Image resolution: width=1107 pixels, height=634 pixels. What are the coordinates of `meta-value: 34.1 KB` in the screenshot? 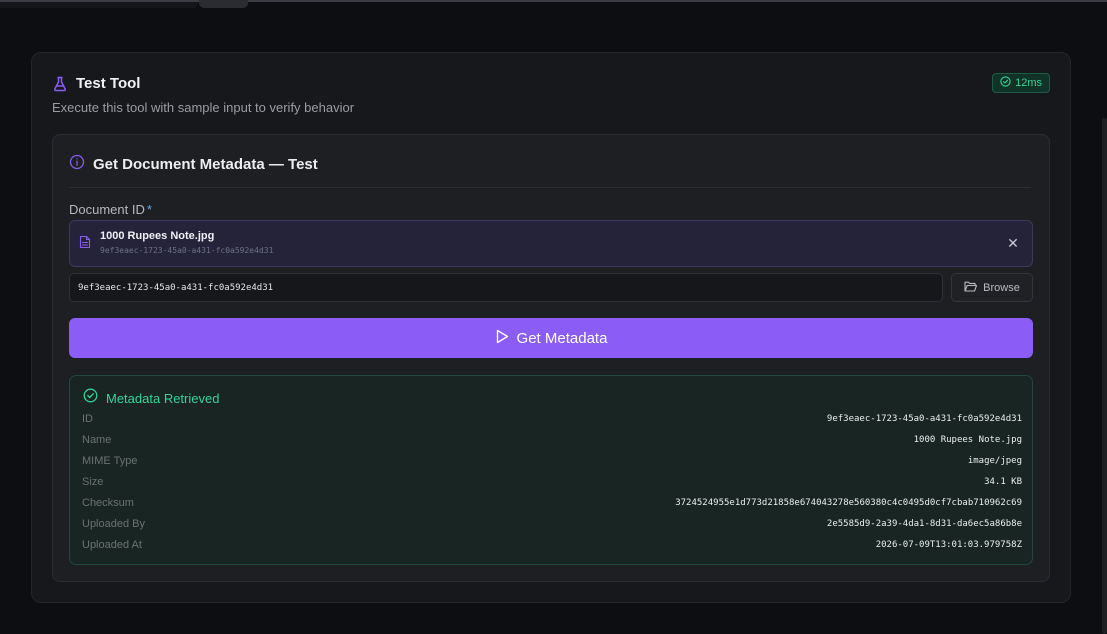 It's located at (1003, 481).